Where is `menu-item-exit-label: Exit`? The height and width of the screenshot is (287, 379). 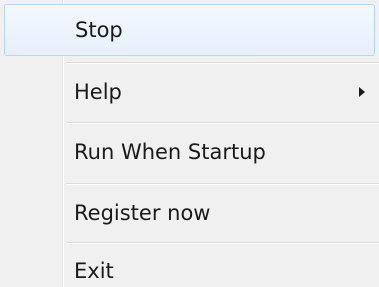
menu-item-exit-label: Exit is located at coordinates (94, 271).